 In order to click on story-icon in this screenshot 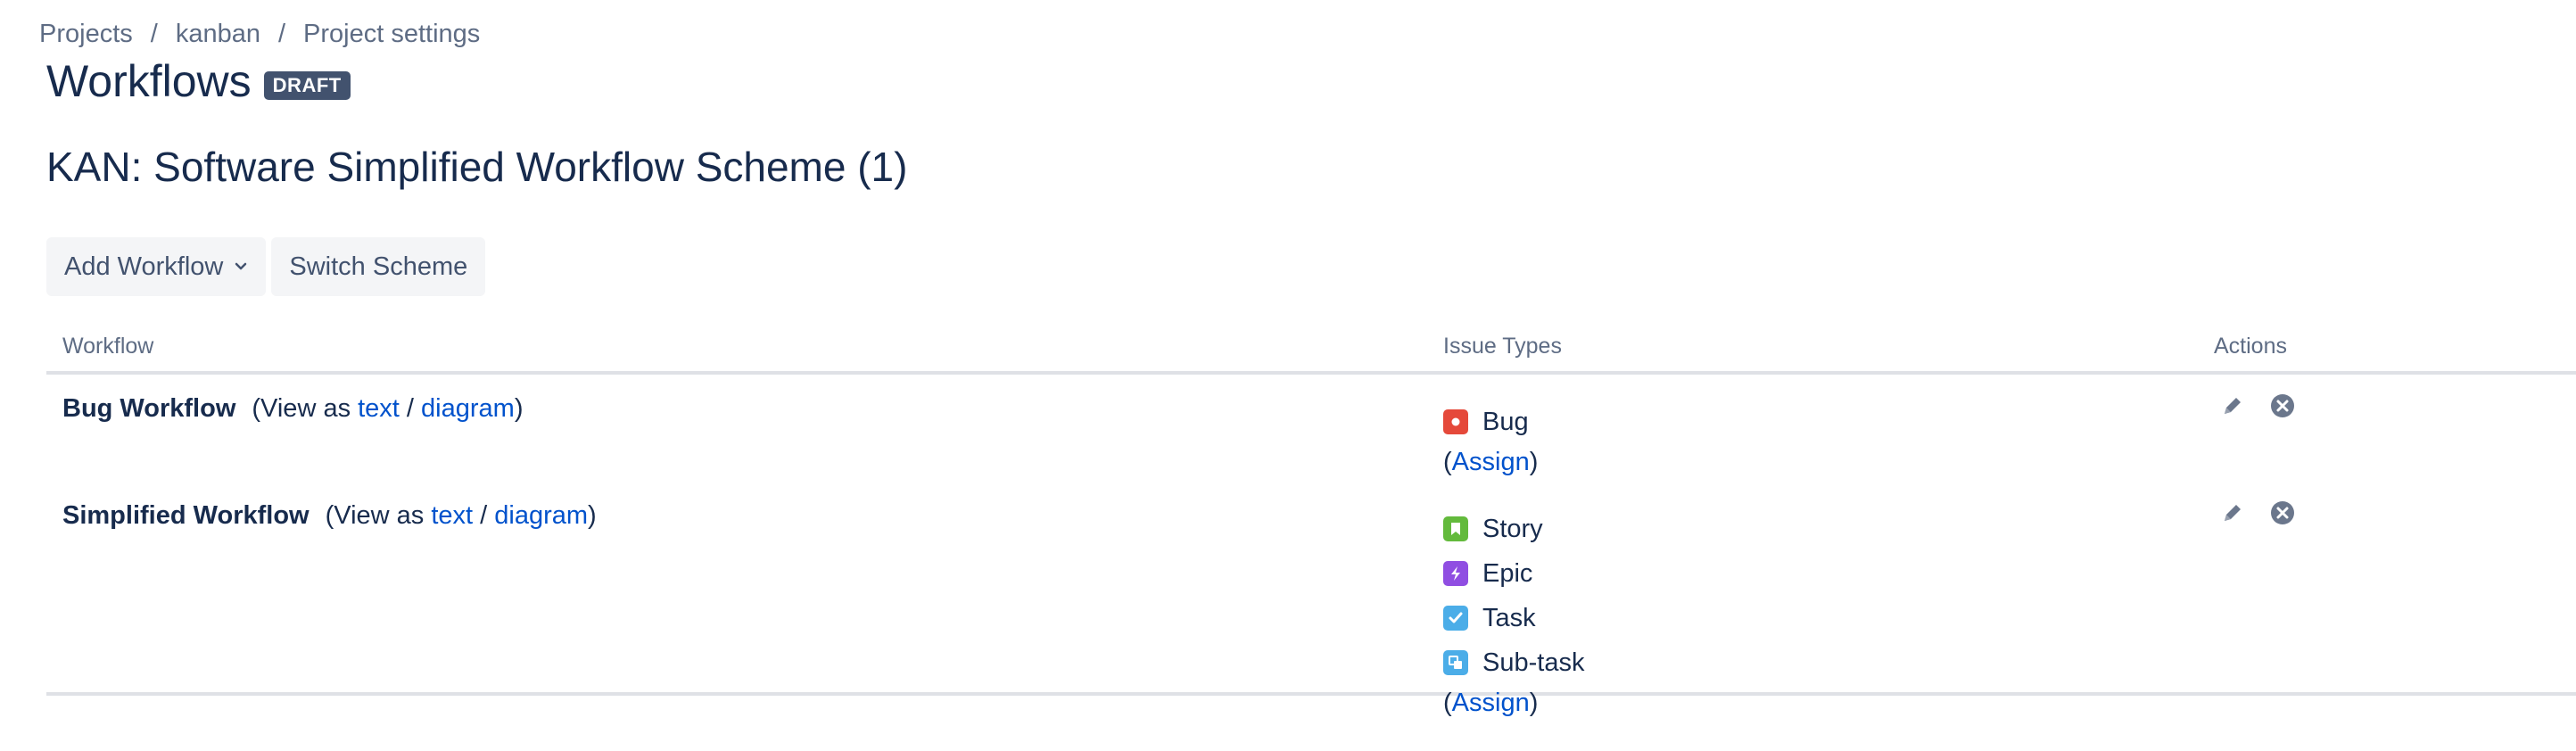, I will do `click(1455, 528)`.